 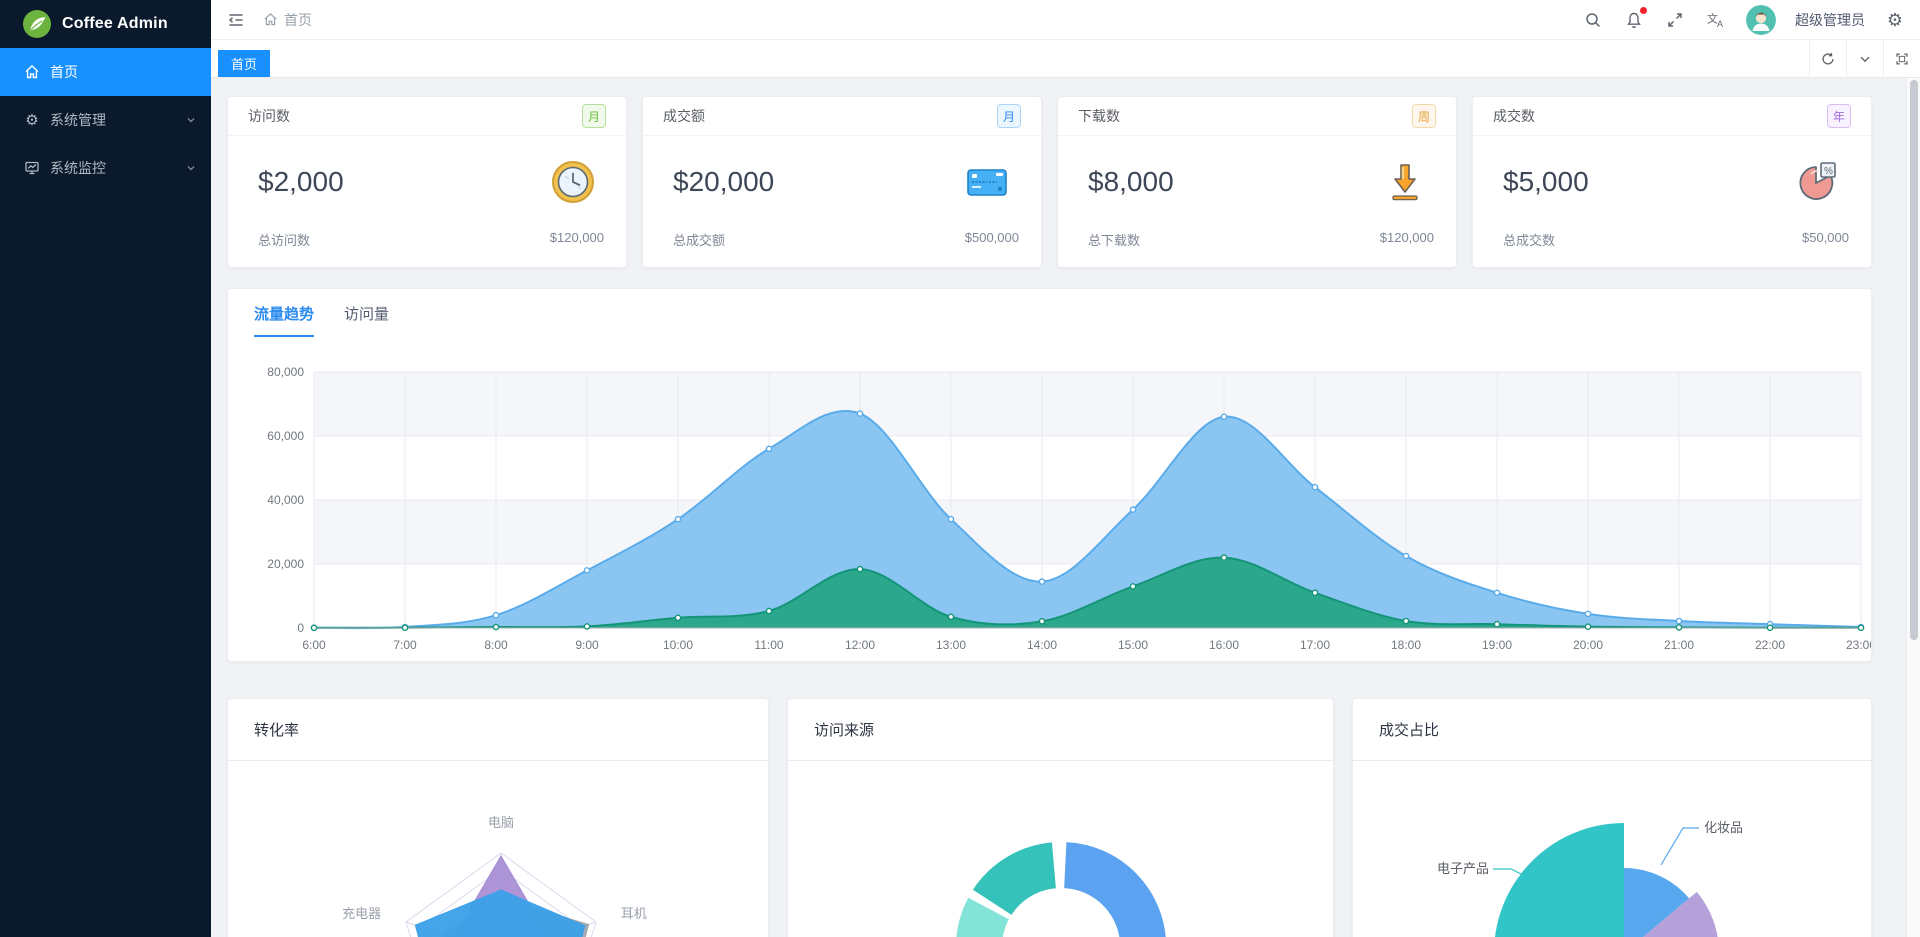 I want to click on tab-traffic-trend: 流量趋势, so click(x=284, y=320).